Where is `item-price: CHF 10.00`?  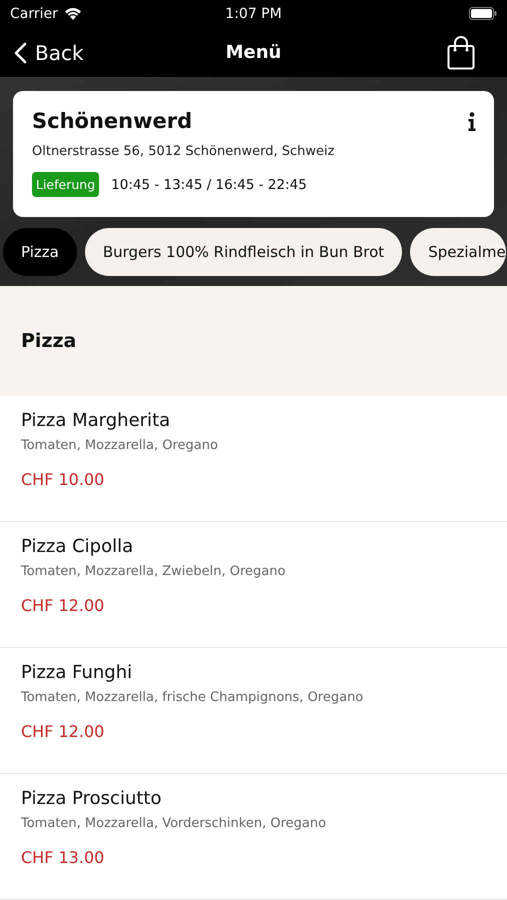
item-price: CHF 10.00 is located at coordinates (63, 479).